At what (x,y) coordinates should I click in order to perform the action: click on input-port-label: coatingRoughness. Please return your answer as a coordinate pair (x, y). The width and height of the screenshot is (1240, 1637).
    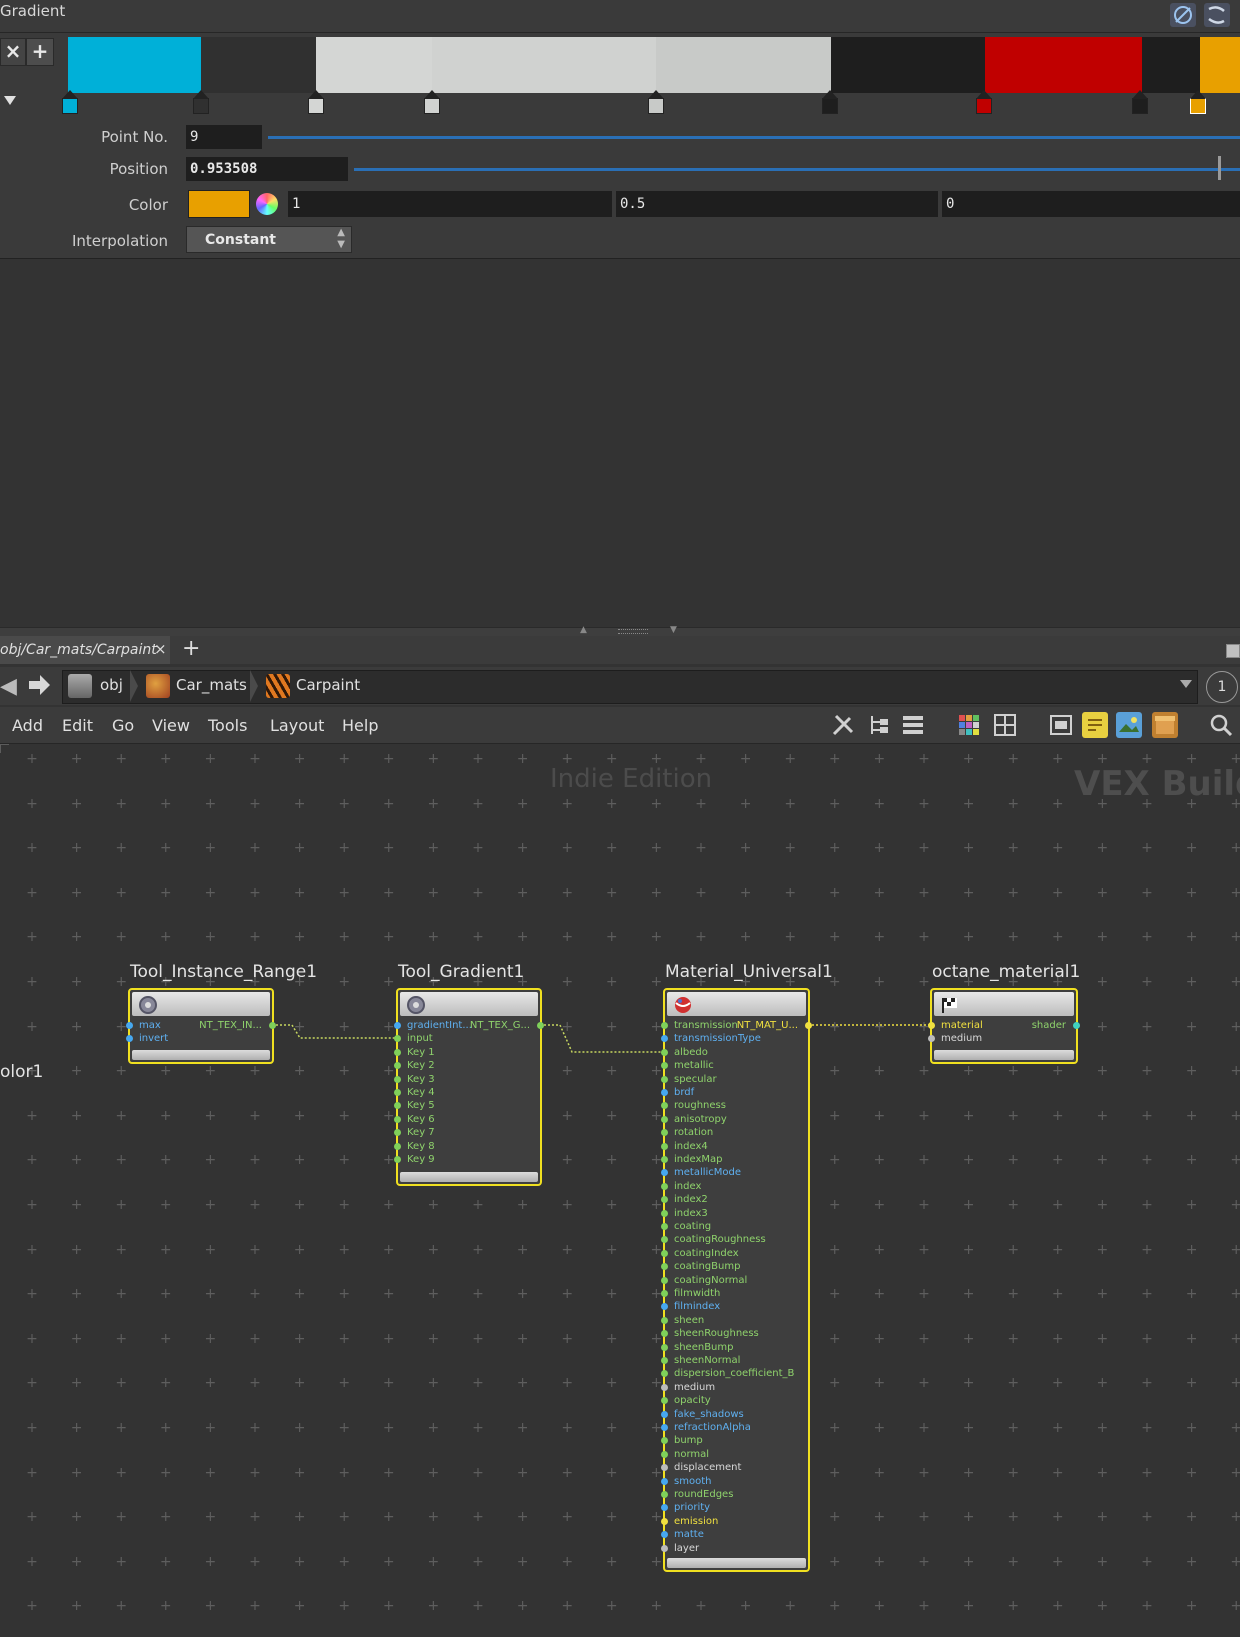
    Looking at the image, I should click on (720, 1240).